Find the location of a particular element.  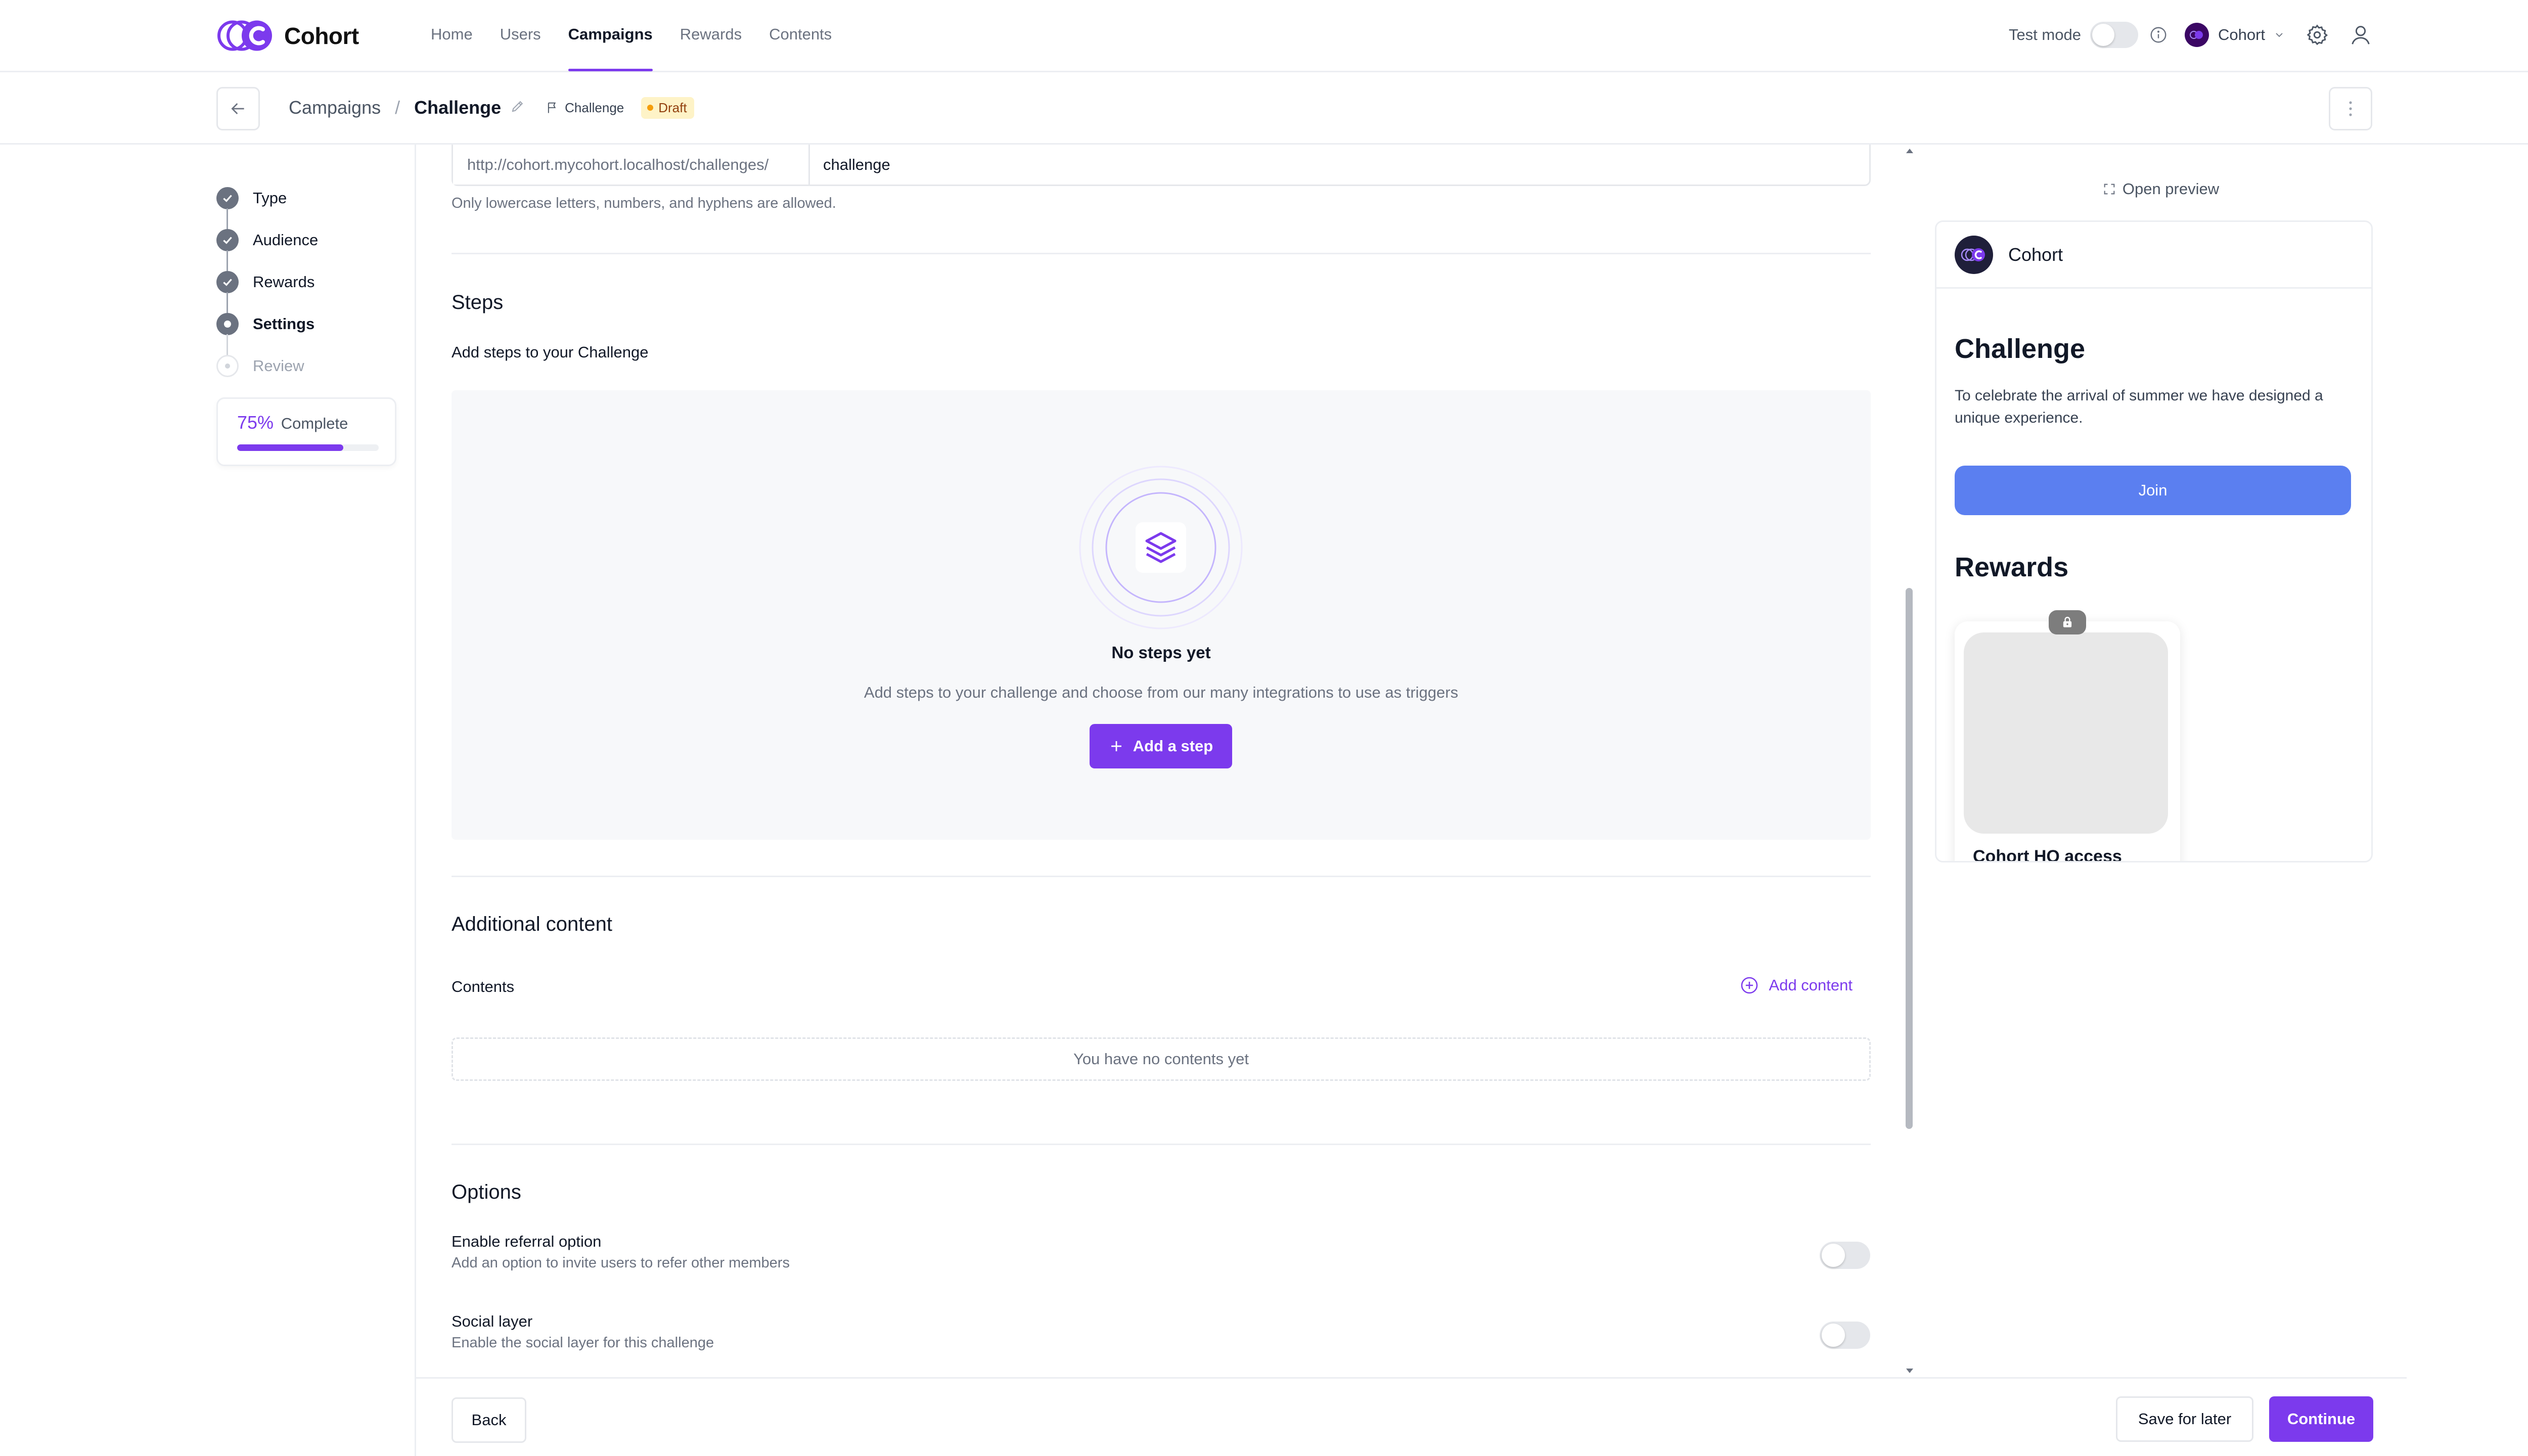

open-preview-button: Open preview is located at coordinates (2161, 189).